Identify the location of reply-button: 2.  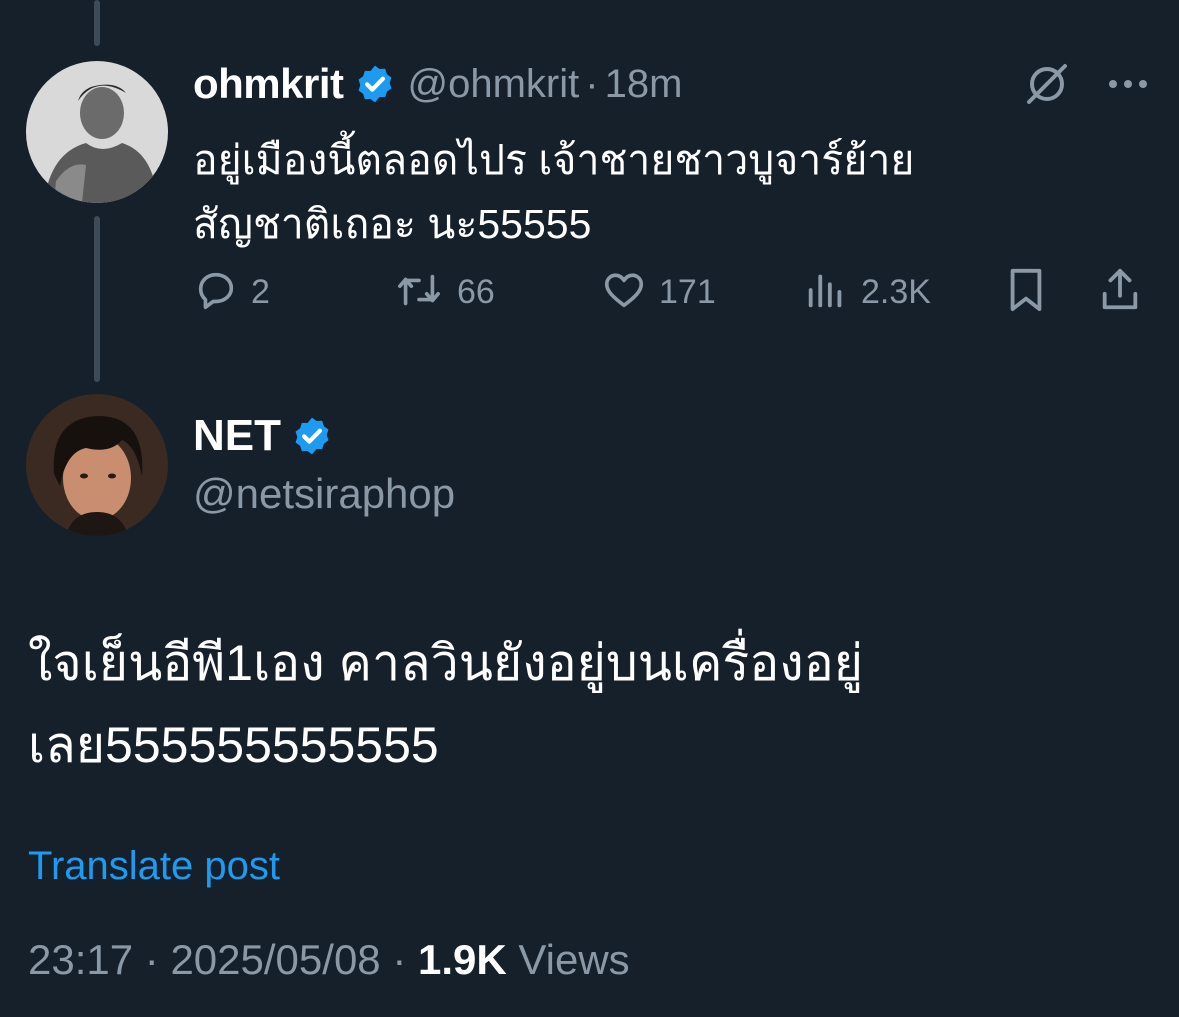
(231, 292).